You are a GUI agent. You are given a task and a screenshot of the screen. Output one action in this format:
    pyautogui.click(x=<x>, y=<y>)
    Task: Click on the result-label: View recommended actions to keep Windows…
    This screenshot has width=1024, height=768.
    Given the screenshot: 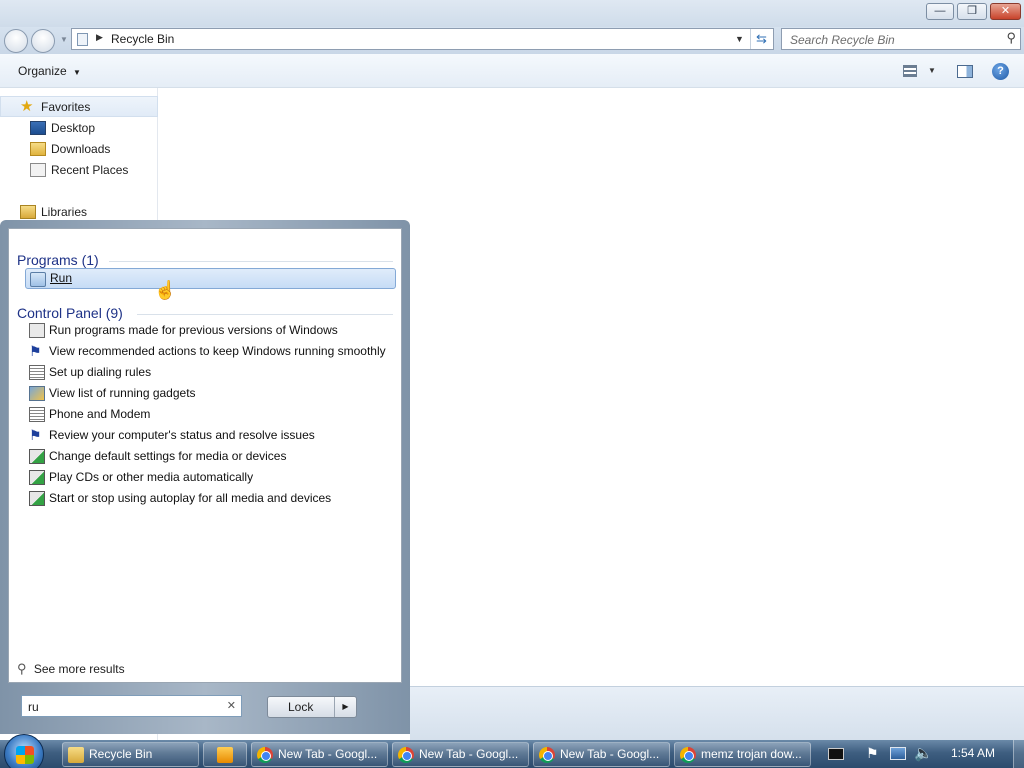 What is the action you would take?
    pyautogui.click(x=217, y=351)
    